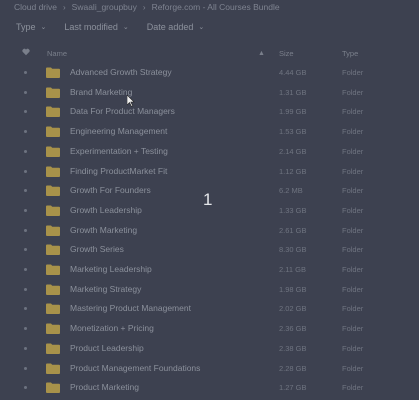 The image size is (419, 400). I want to click on row-size: 2.02 GB, so click(293, 309).